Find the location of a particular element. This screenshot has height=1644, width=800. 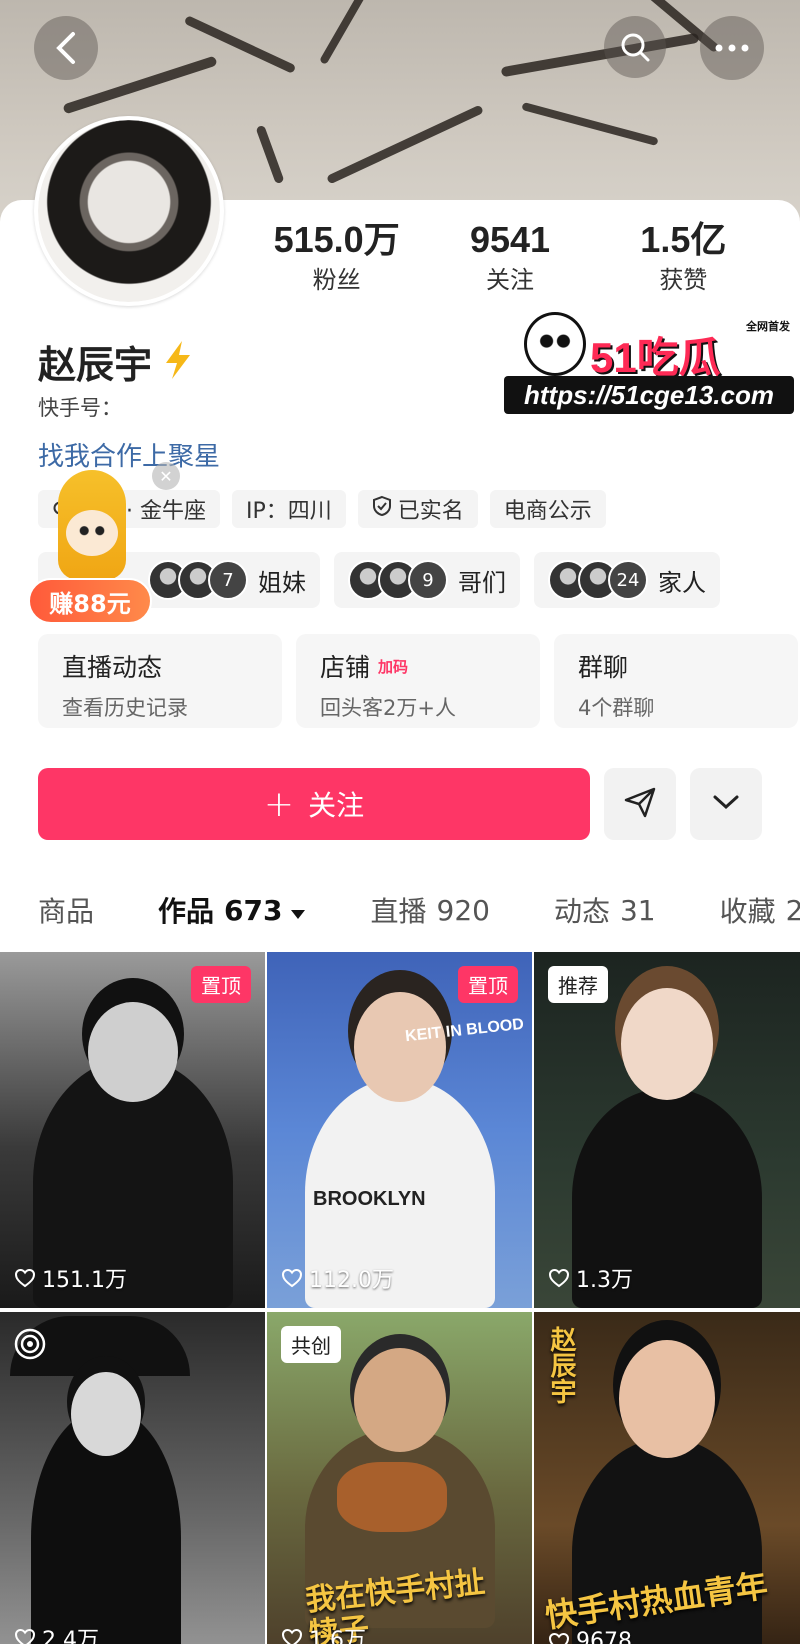

profile-stats: 515.0万 粉丝 9541 关注 1.5亿 获赞 is located at coordinates (510, 258).